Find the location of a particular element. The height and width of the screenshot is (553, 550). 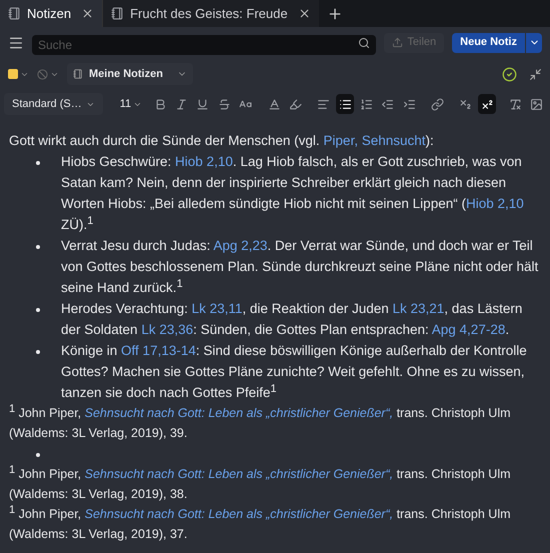

status-button is located at coordinates (48, 74).